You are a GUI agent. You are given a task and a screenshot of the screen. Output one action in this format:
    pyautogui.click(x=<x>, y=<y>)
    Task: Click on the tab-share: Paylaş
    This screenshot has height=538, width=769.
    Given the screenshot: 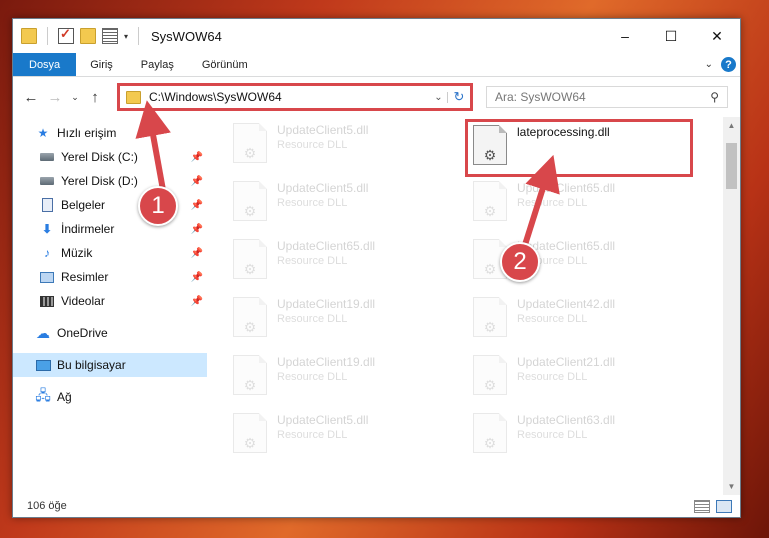 What is the action you would take?
    pyautogui.click(x=157, y=64)
    